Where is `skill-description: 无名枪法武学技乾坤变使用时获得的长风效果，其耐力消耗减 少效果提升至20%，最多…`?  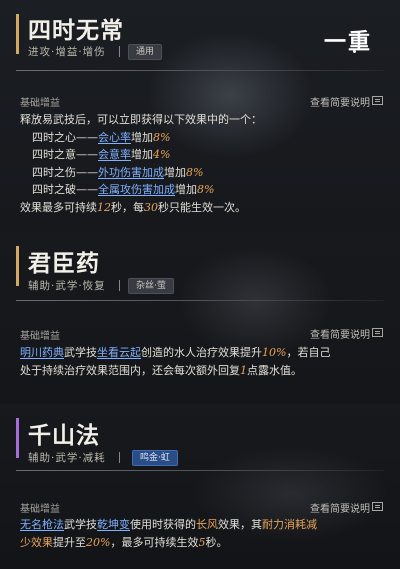
skill-description: 无名枪法武学技乾坤变使用时获得的长风效果，其耐力消耗减 少效果提升至20%，最多… is located at coordinates (168, 533).